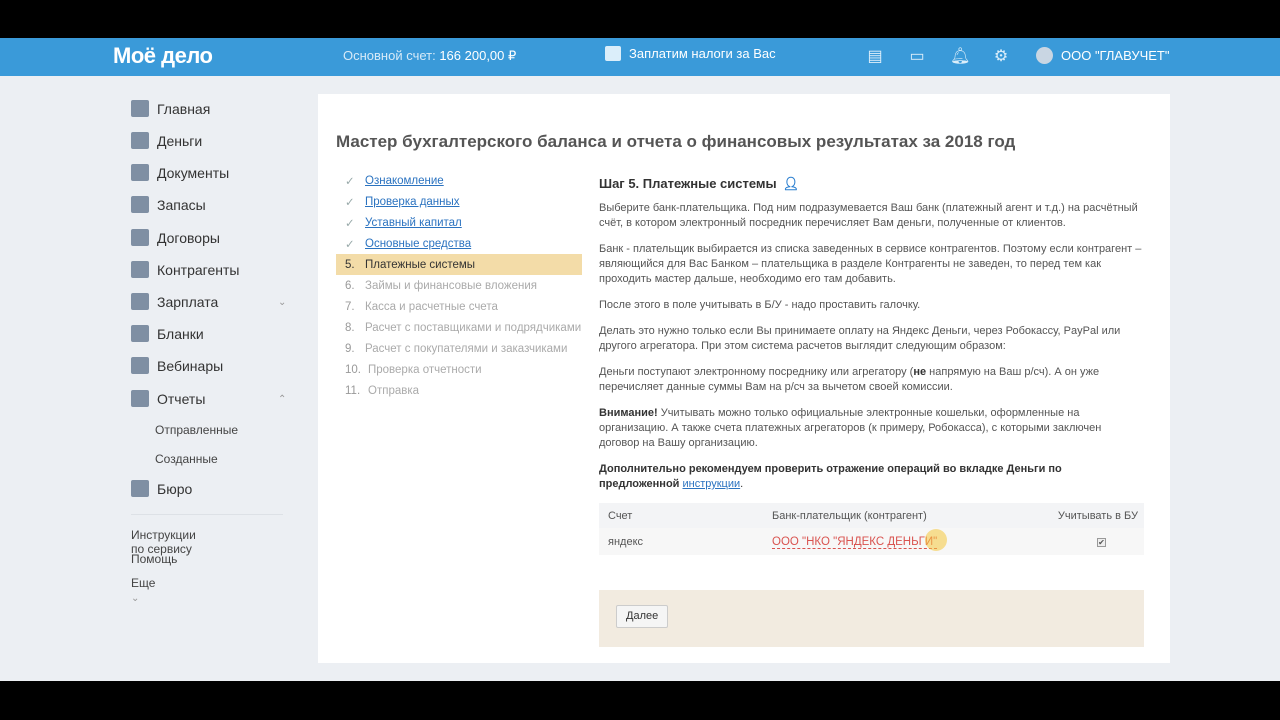 The width and height of the screenshot is (1280, 720). Describe the element at coordinates (168, 398) in the screenshot. I see `sidebar-item-reports: Отчеты` at that location.